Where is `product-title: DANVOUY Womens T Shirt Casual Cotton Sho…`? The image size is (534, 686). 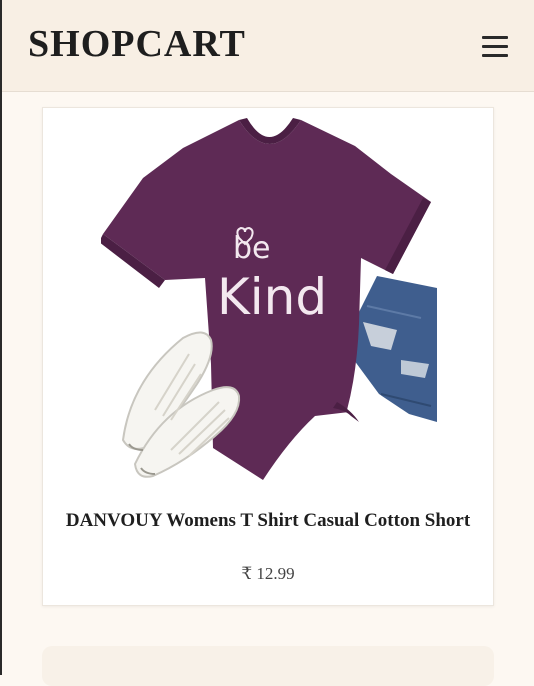 product-title: DANVOUY Womens T Shirt Casual Cotton Sho… is located at coordinates (268, 520).